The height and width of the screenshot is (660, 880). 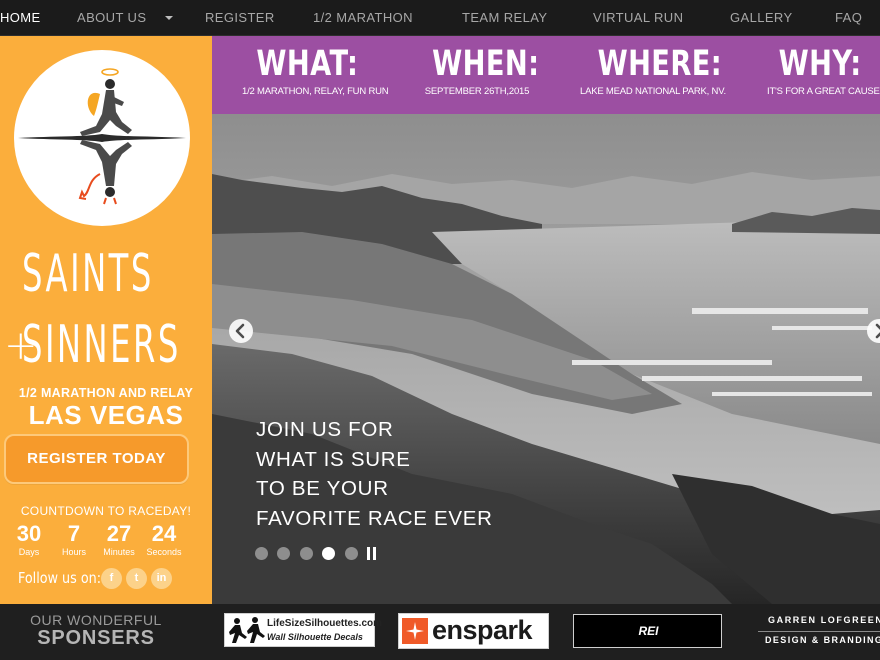 What do you see at coordinates (363, 18) in the screenshot?
I see `nav-item-half-marathon: 1/2 MARATHON` at bounding box center [363, 18].